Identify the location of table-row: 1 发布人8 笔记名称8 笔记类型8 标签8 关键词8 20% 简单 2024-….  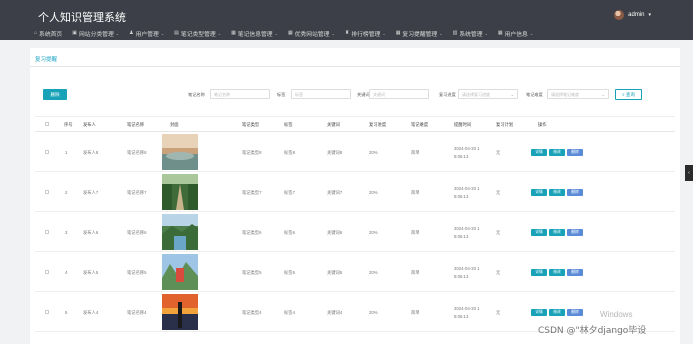
(355, 152).